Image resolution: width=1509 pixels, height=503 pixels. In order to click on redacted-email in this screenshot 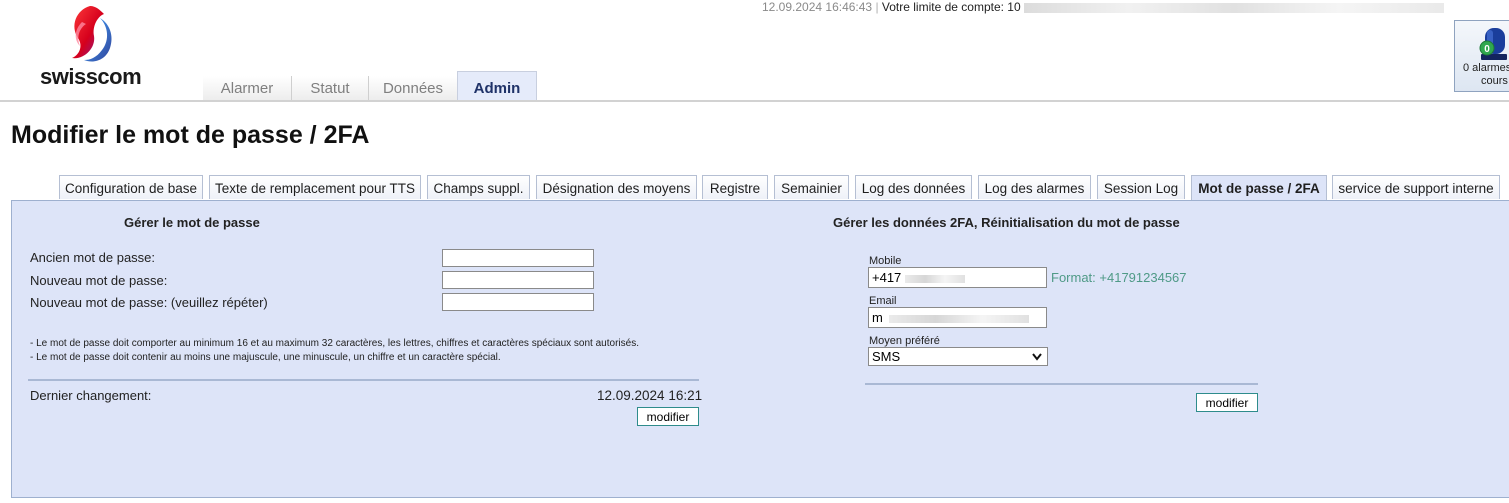, I will do `click(958, 318)`.